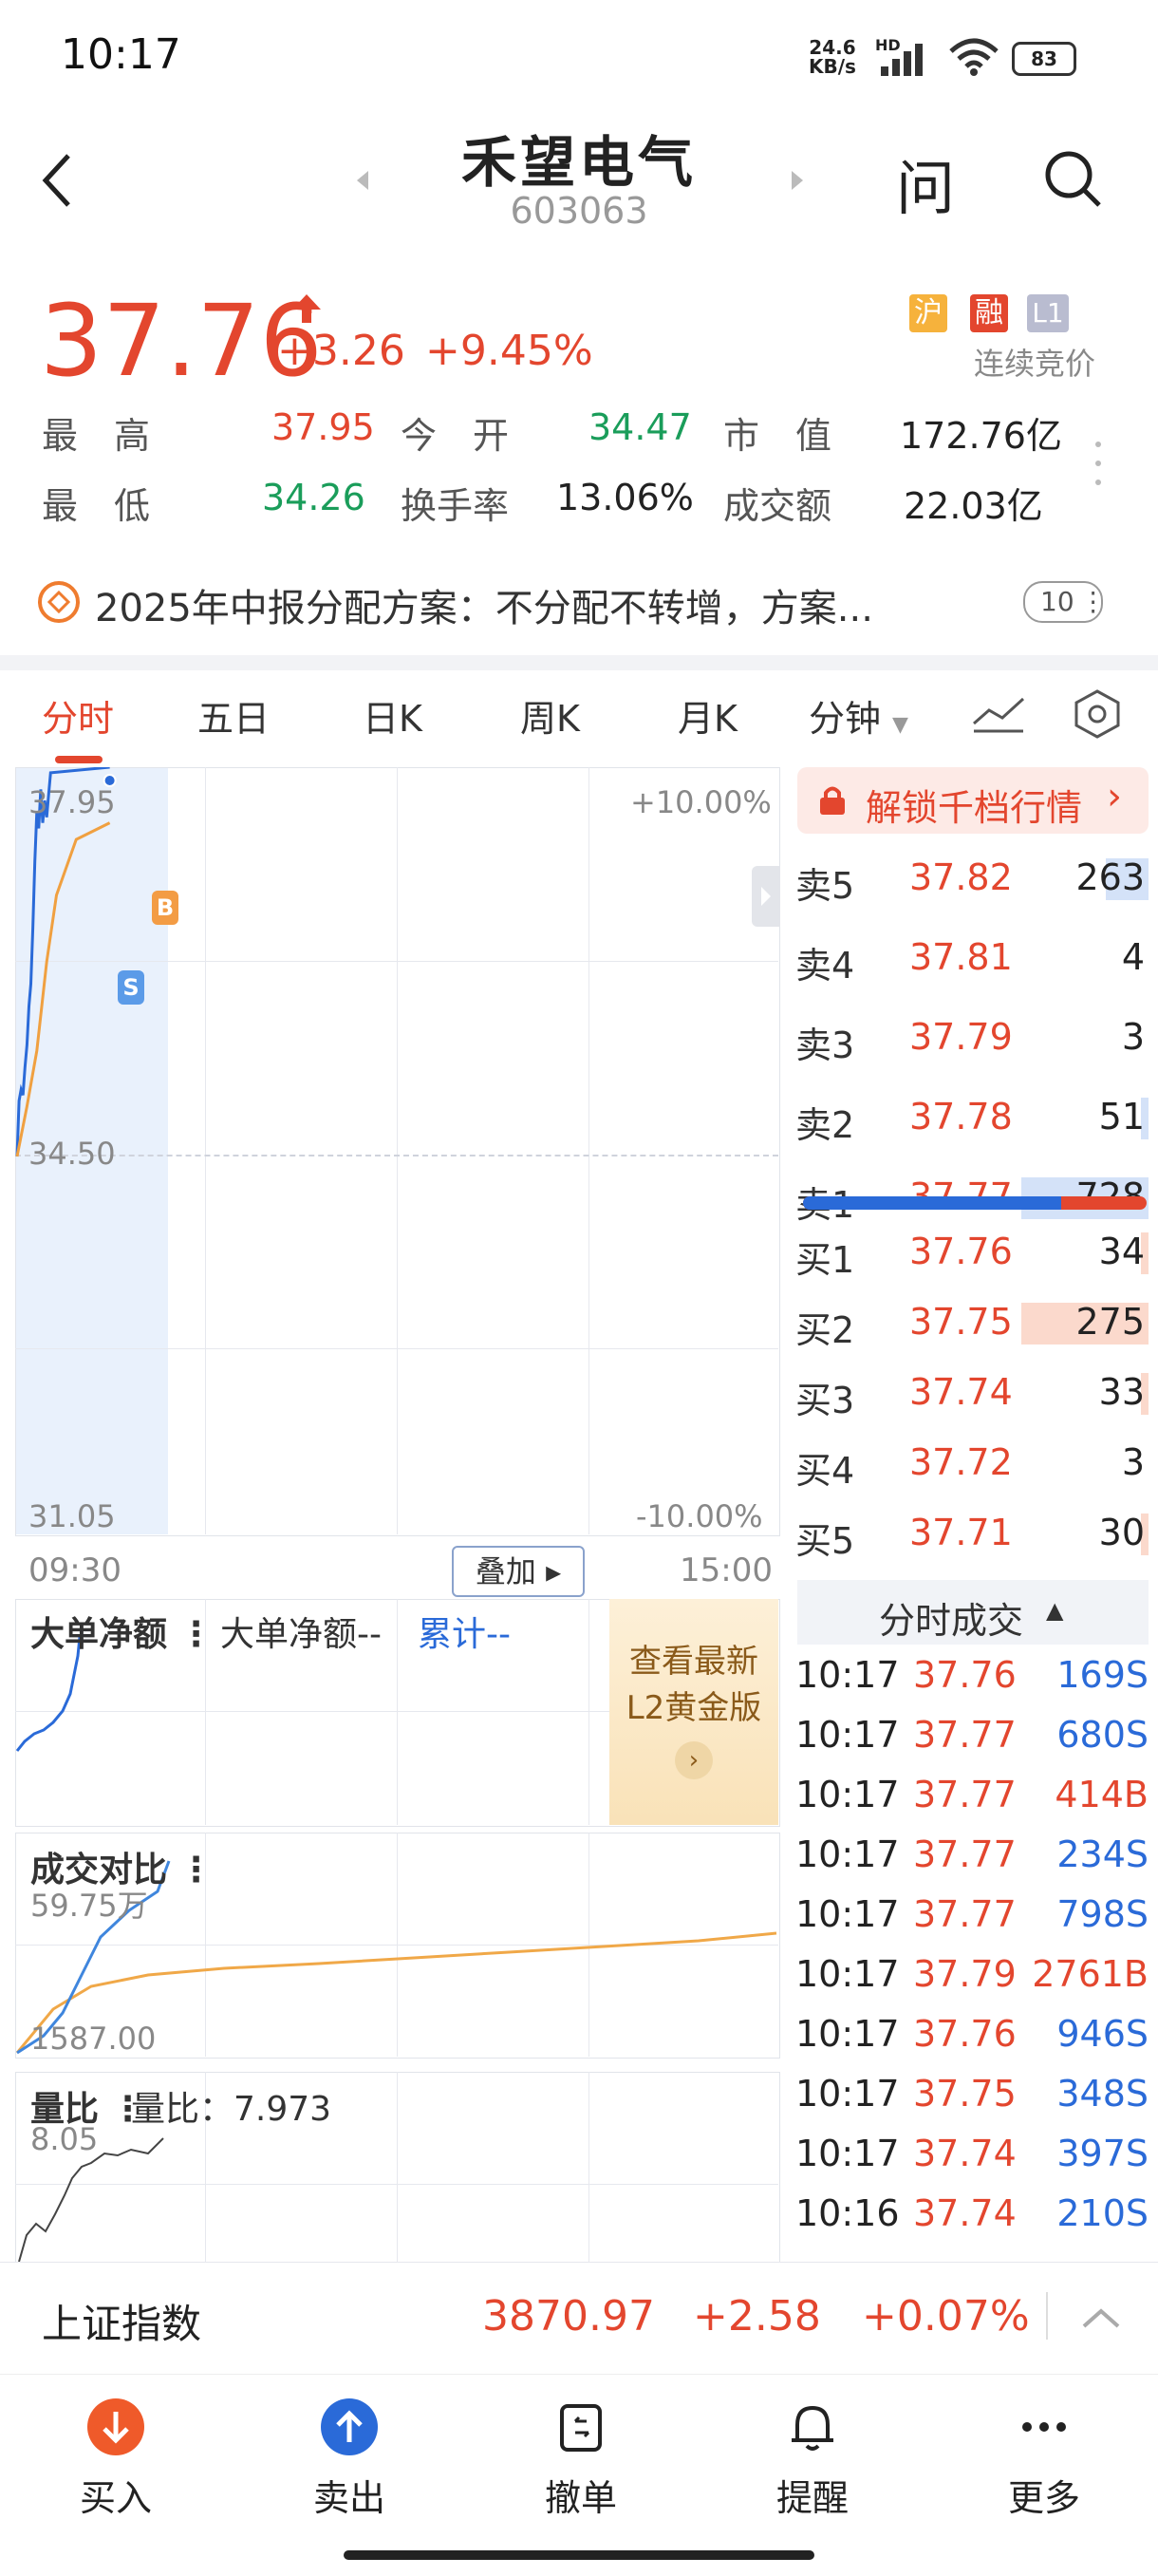 Image resolution: width=1158 pixels, height=2576 pixels. I want to click on ask-level: 卖4, so click(825, 966).